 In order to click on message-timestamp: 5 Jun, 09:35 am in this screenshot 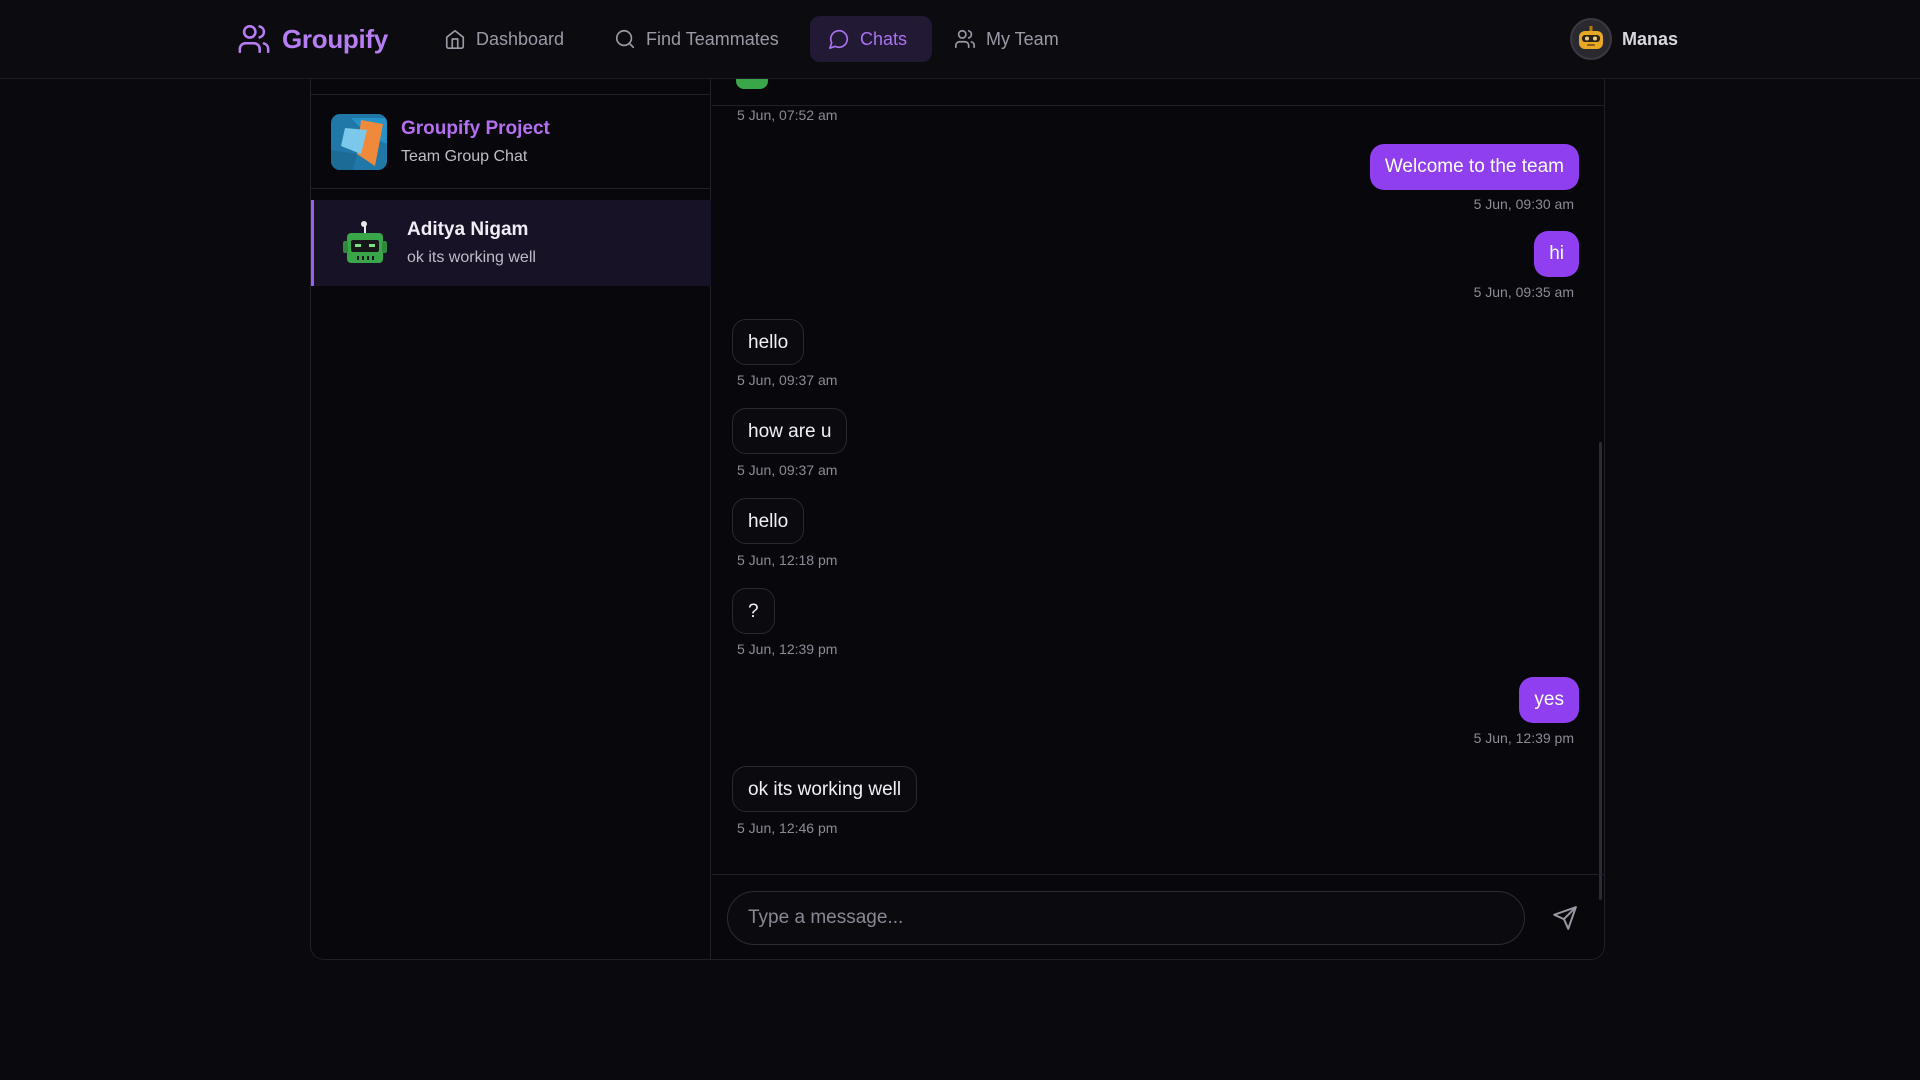, I will do `click(1523, 292)`.